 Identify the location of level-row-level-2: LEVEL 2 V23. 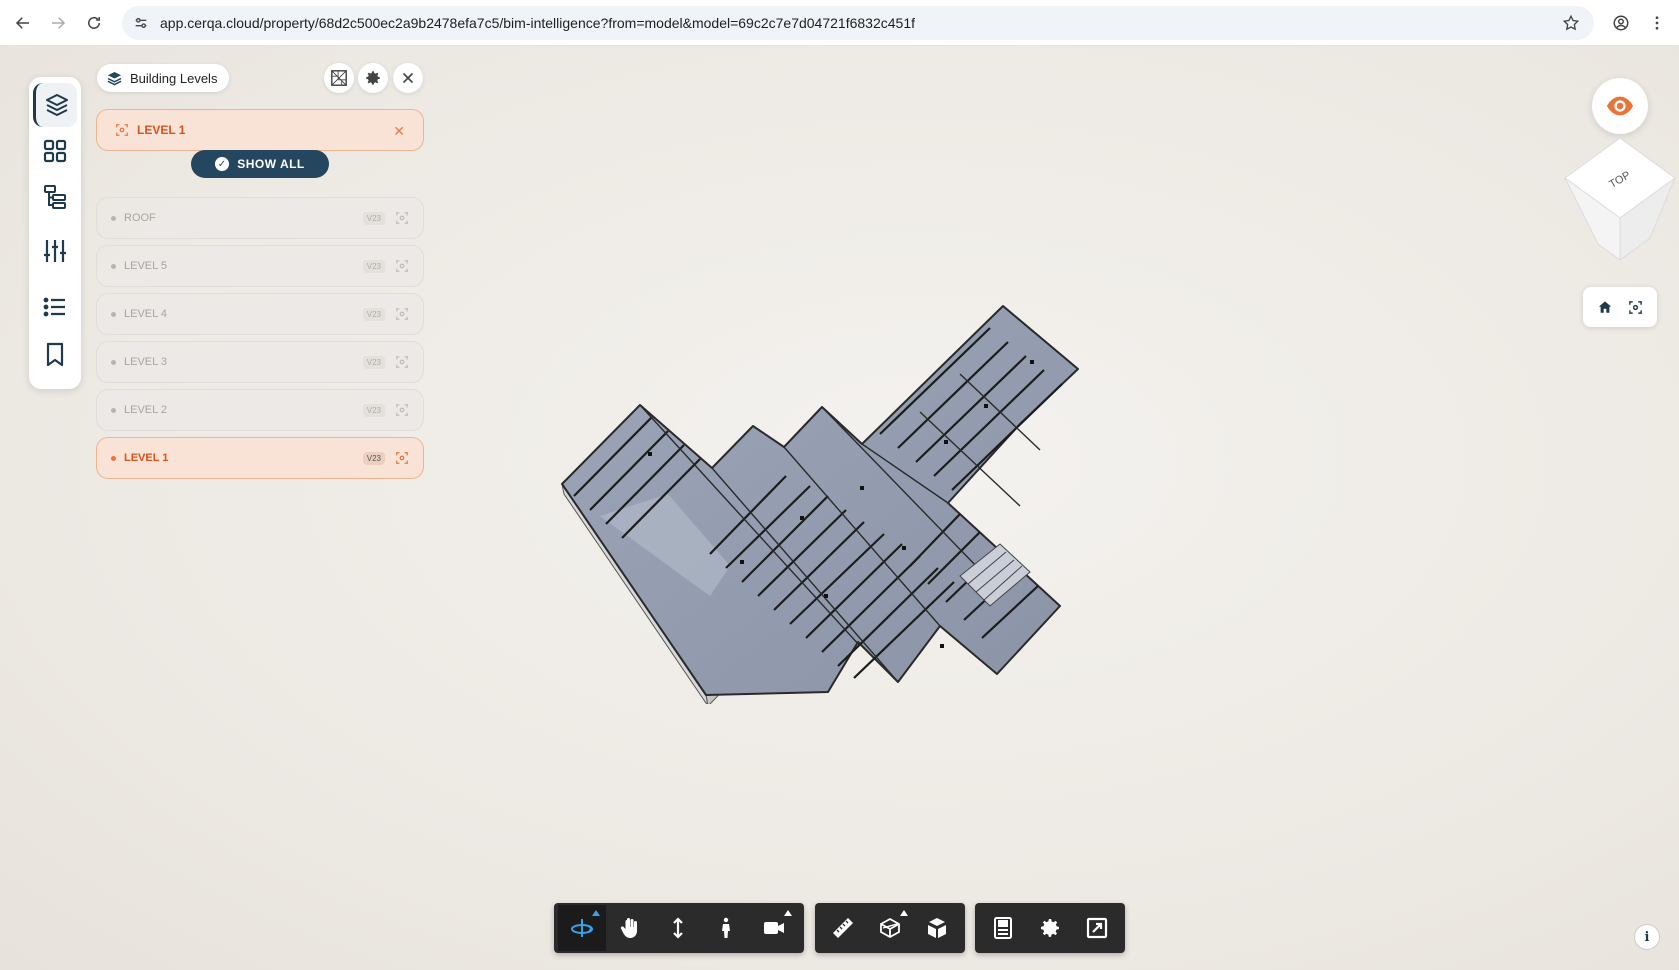
(260, 410).